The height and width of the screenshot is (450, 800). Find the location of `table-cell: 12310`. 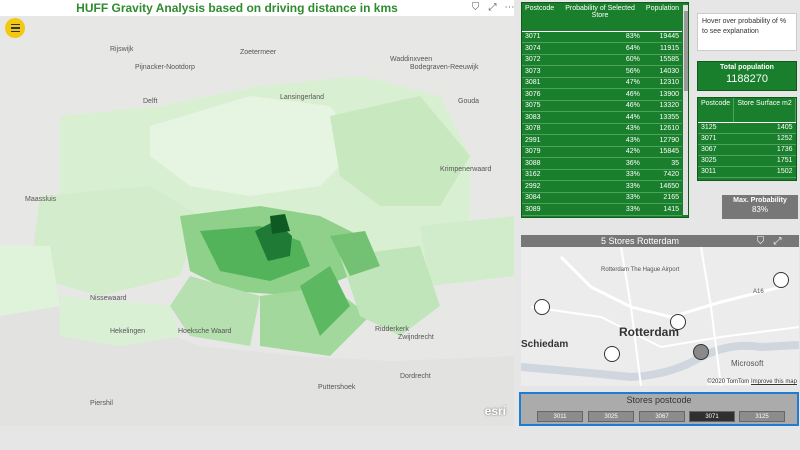

table-cell: 12310 is located at coordinates (662, 83).